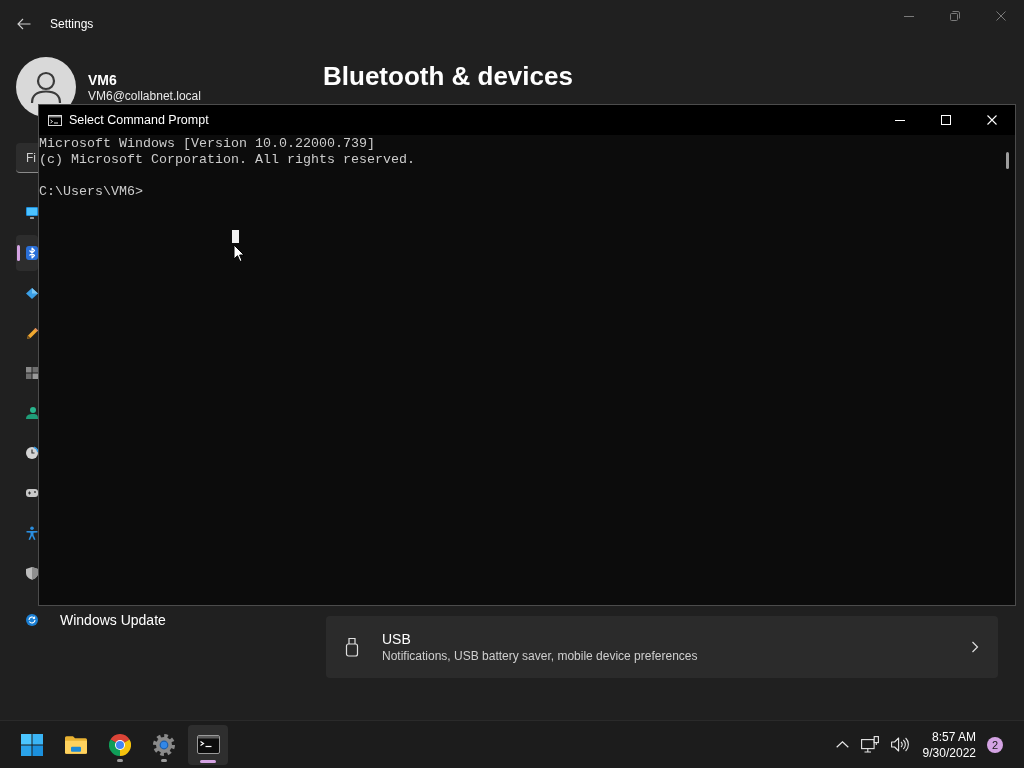 The image size is (1024, 768). I want to click on console-prompt: C:\Users\VM6>, so click(91, 192).